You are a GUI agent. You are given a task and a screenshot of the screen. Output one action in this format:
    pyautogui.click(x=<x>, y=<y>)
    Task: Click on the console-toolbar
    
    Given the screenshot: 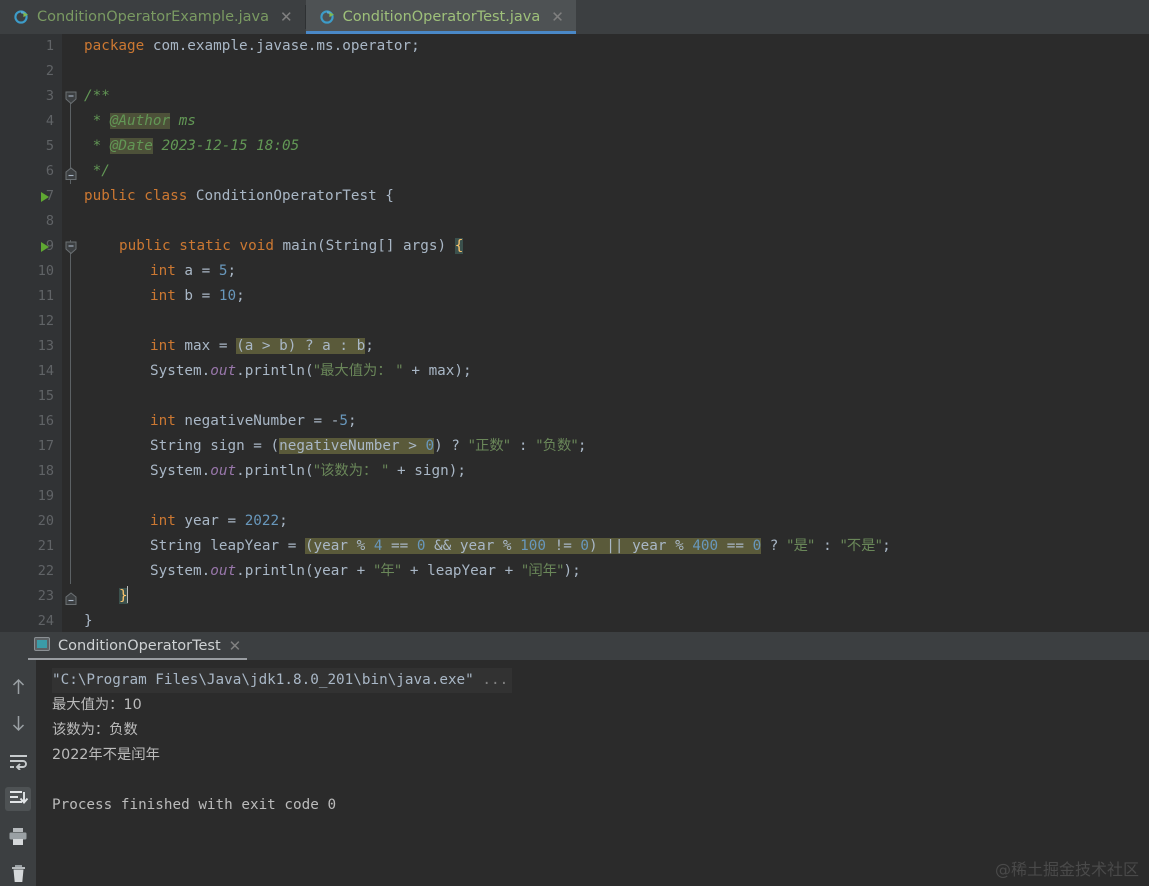 What is the action you would take?
    pyautogui.click(x=18, y=773)
    